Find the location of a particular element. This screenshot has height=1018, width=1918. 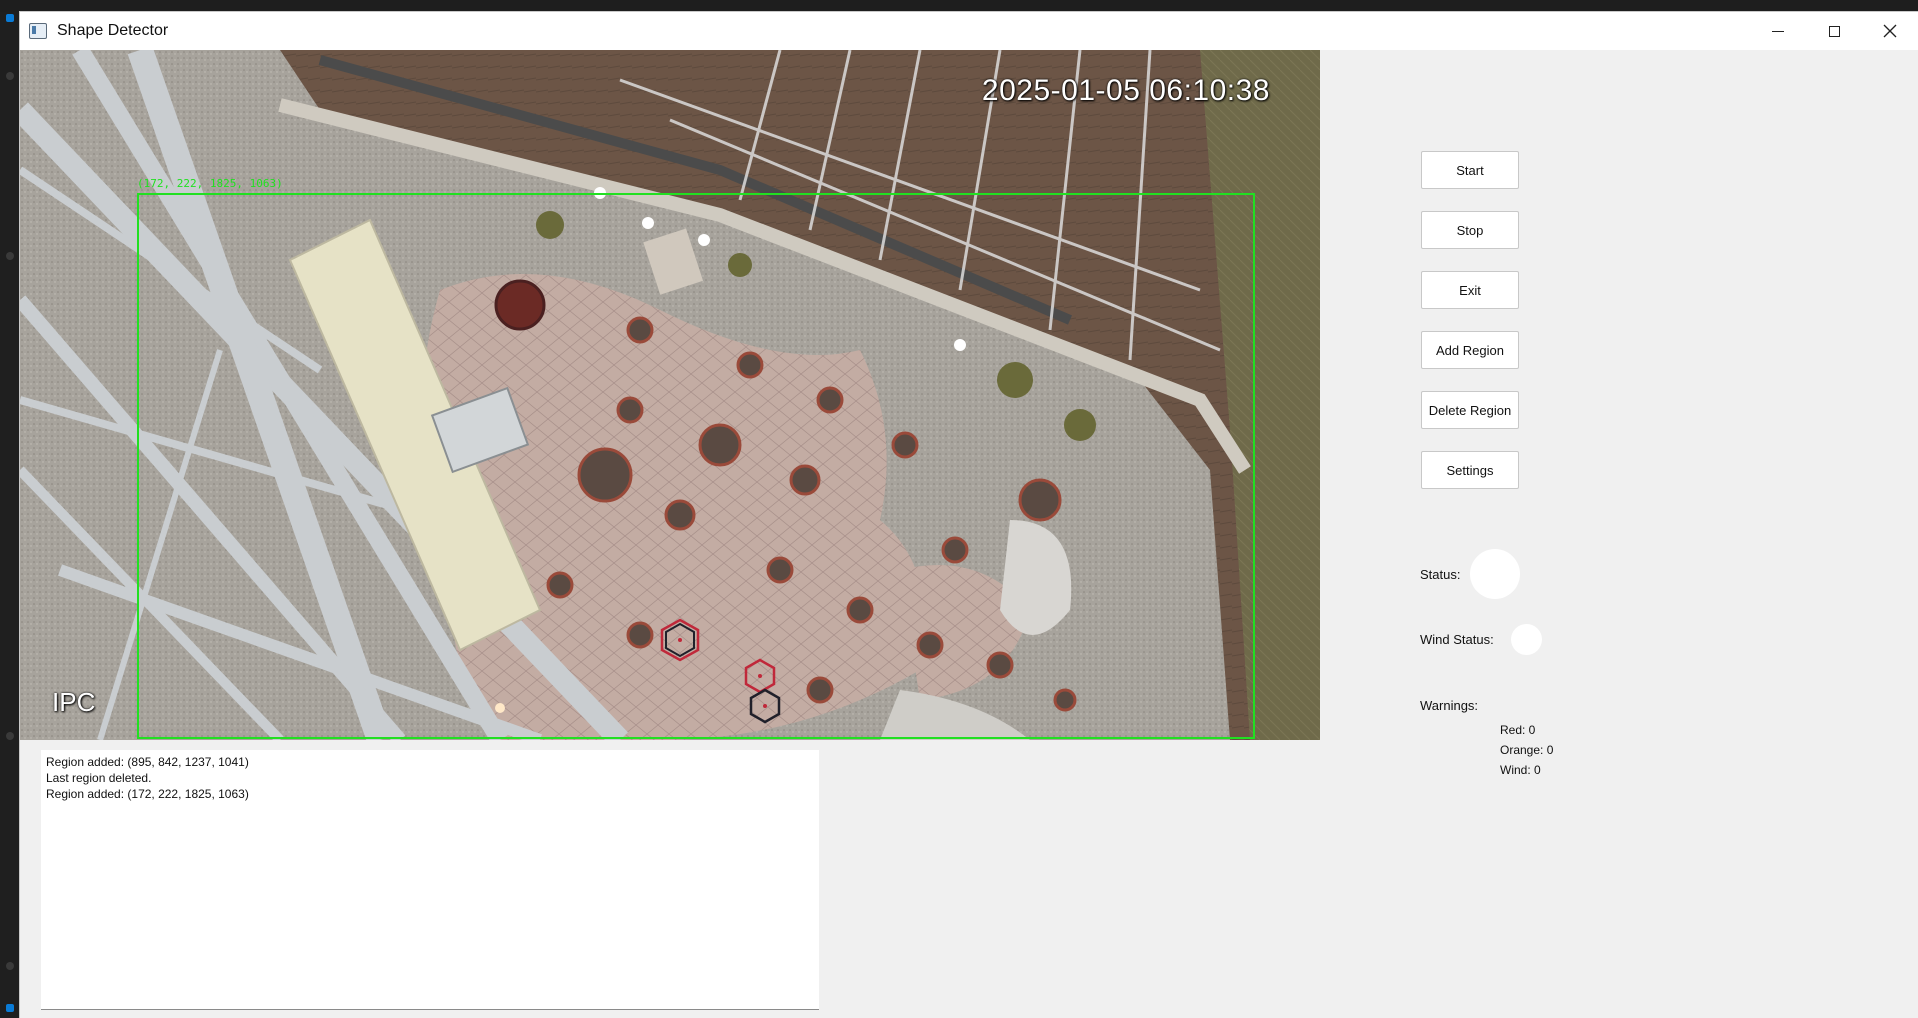

log-line: Last region deleted. is located at coordinates (99, 778).